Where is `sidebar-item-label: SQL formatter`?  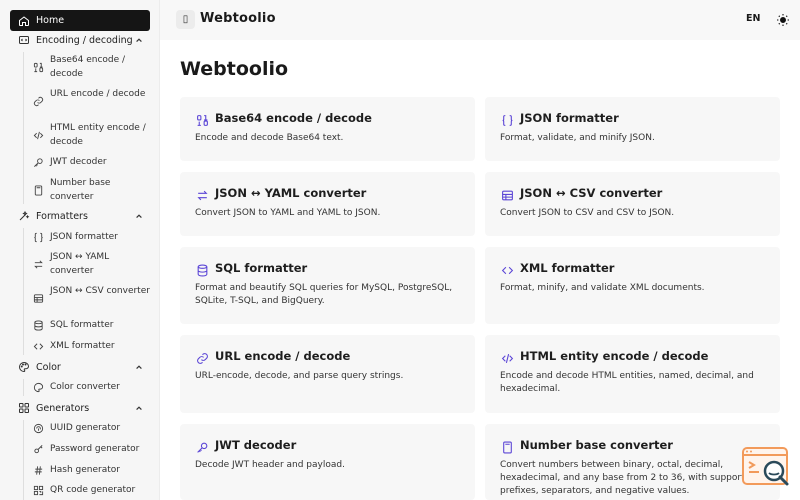
sidebar-item-label: SQL formatter is located at coordinates (82, 325).